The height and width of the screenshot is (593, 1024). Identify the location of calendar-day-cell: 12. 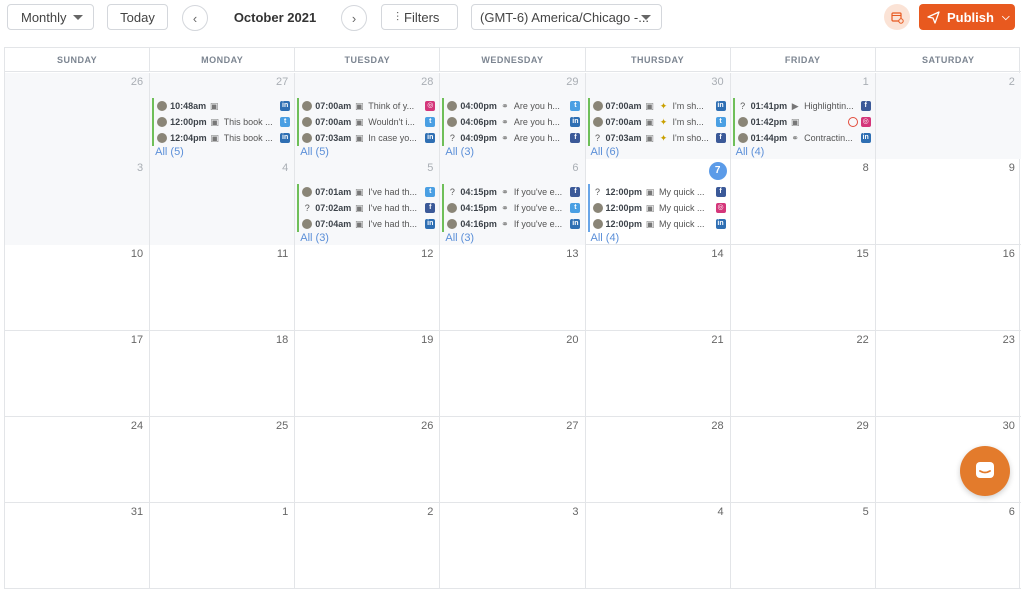
(368, 288).